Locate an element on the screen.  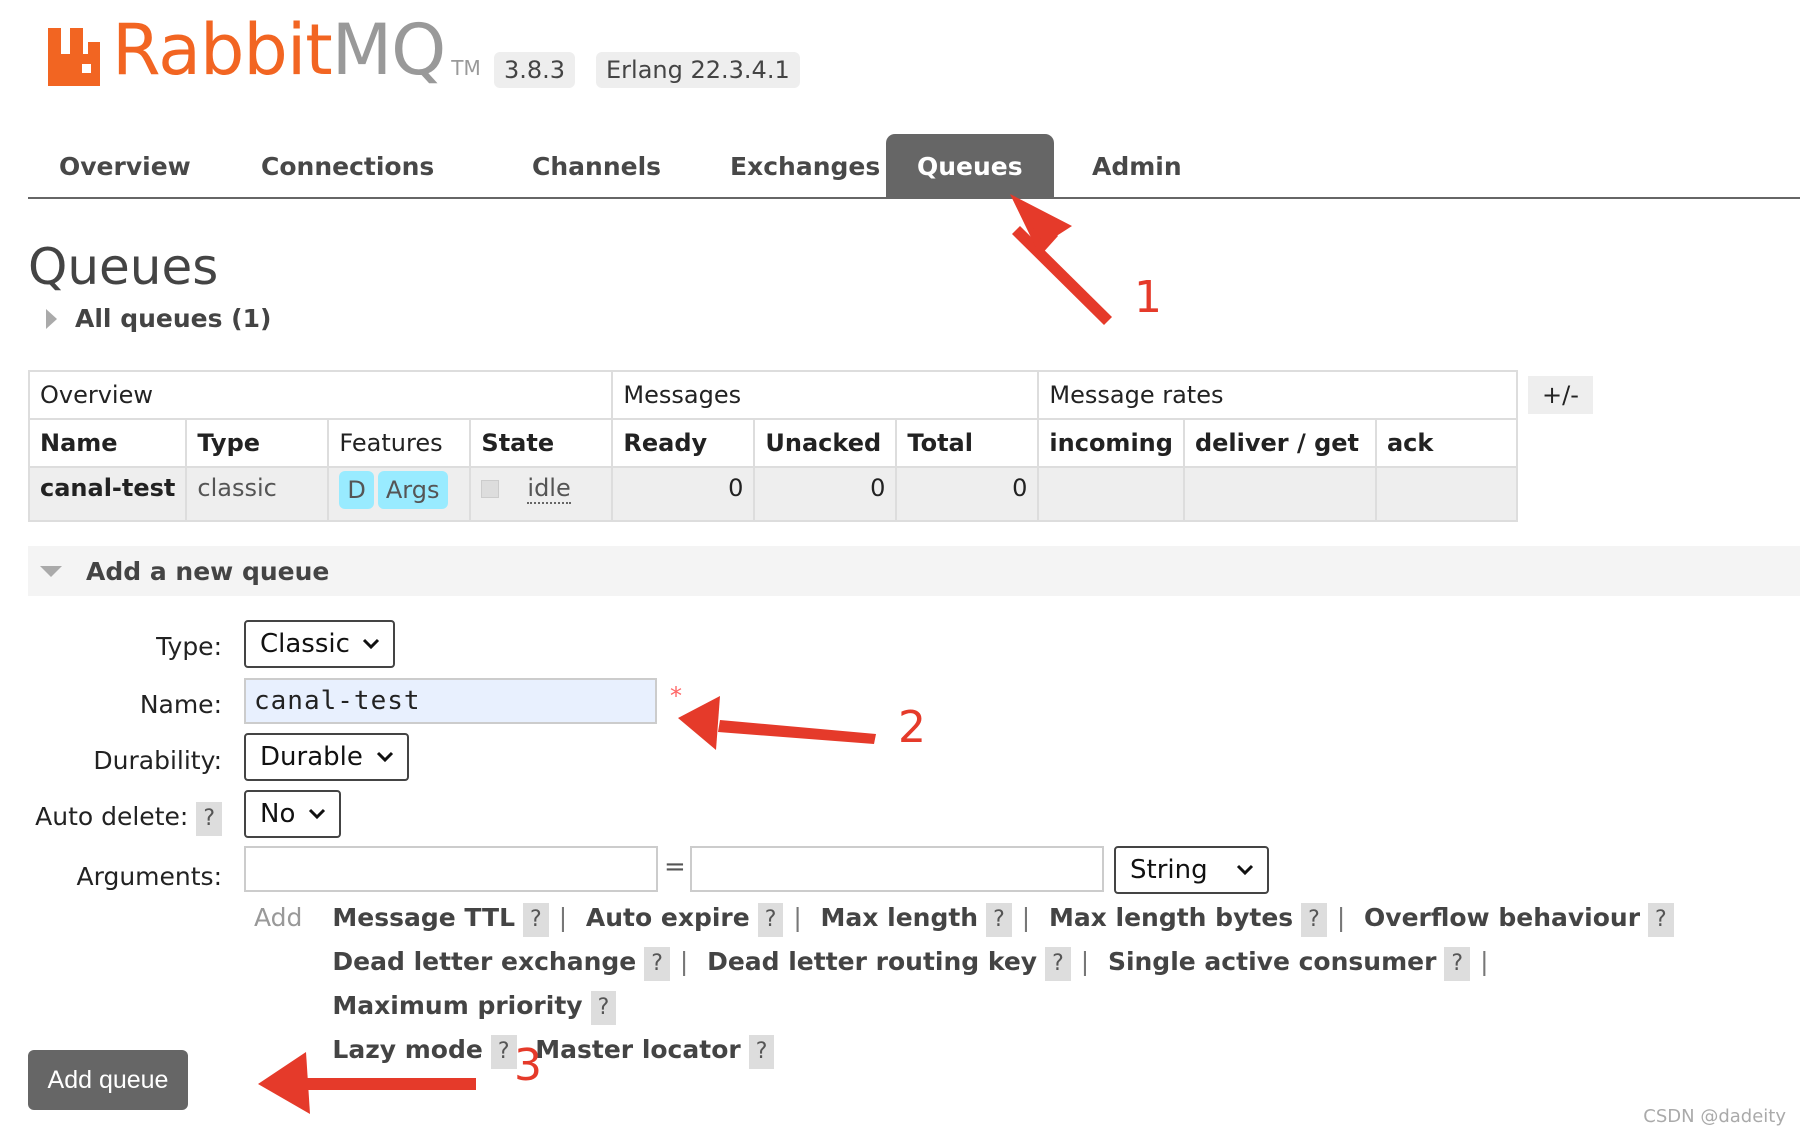
arrow-1-icon is located at coordinates (1061, 259).